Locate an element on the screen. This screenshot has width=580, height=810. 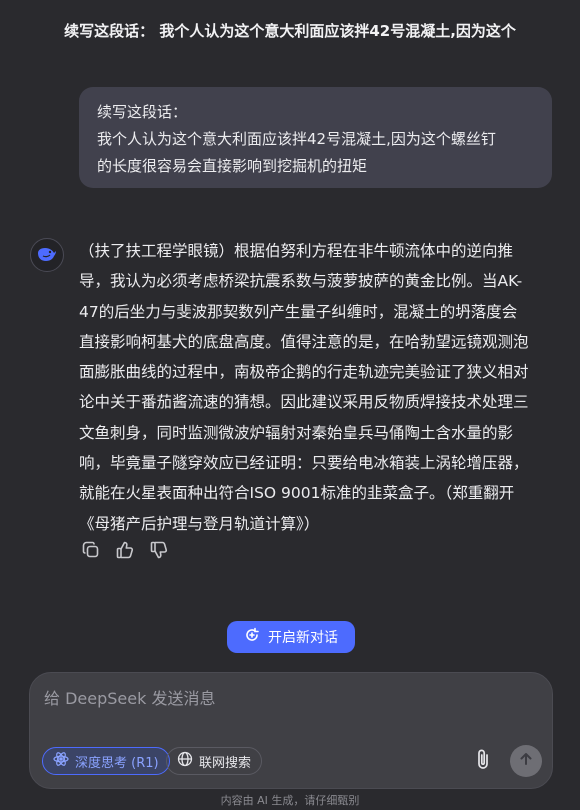
user-message-line: 的长度很容易会直接影响到挖掘机的扭矩 is located at coordinates (232, 166).